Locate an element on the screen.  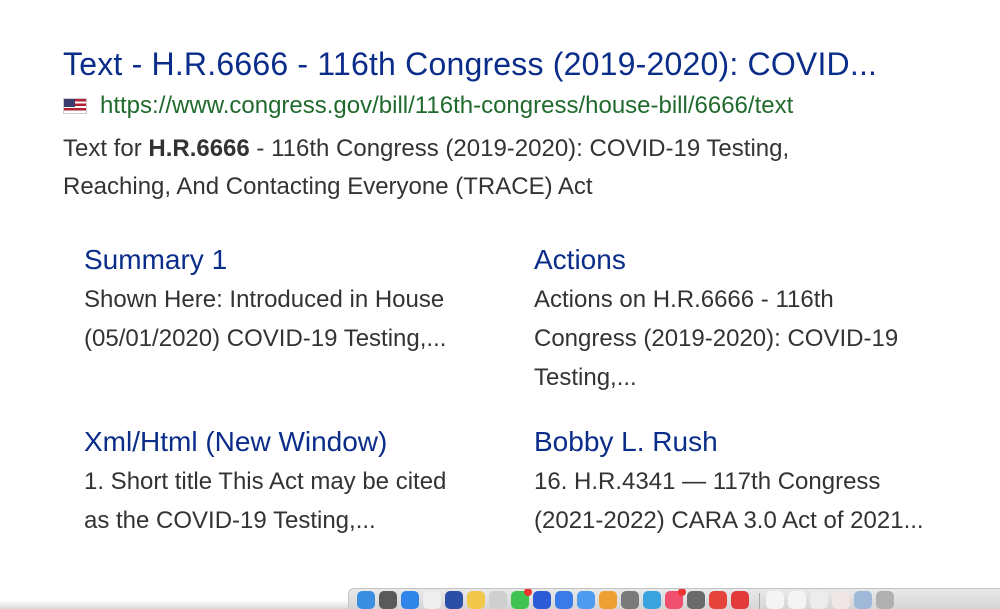
contacts-icon is located at coordinates (498, 600).